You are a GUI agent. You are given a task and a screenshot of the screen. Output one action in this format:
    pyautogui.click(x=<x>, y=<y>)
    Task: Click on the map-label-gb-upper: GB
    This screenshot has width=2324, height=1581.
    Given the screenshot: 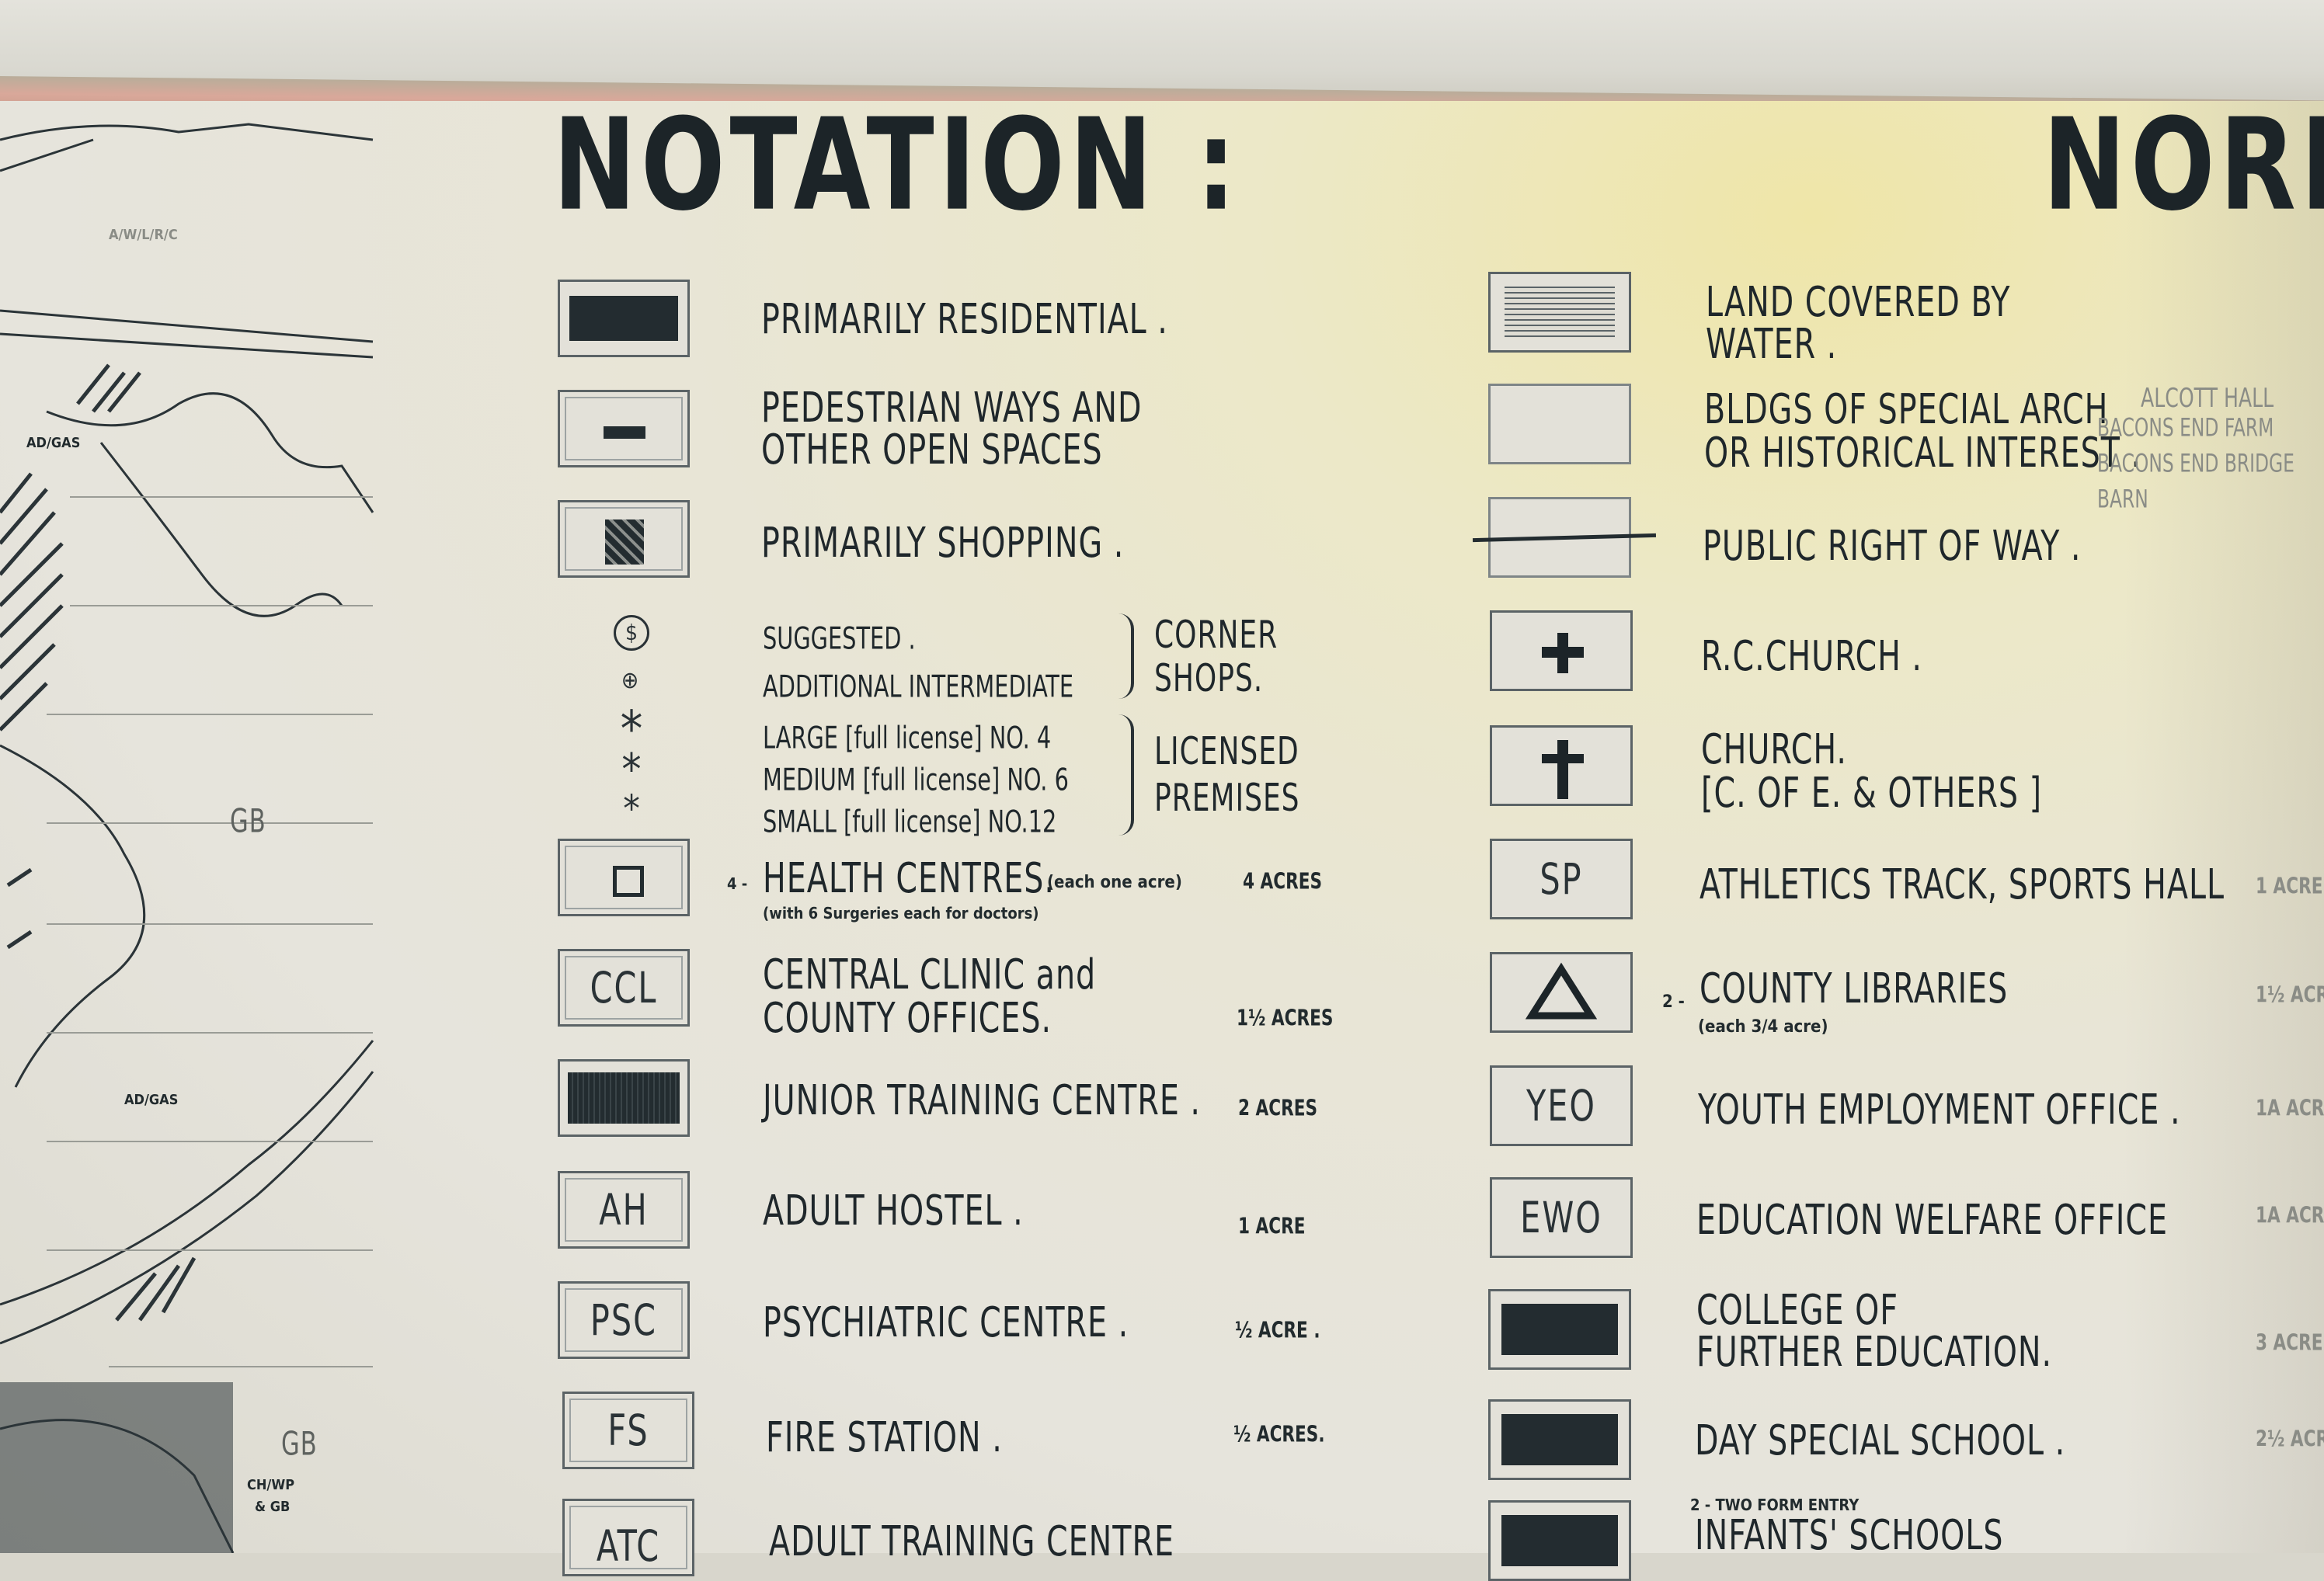 What is the action you would take?
    pyautogui.click(x=248, y=822)
    